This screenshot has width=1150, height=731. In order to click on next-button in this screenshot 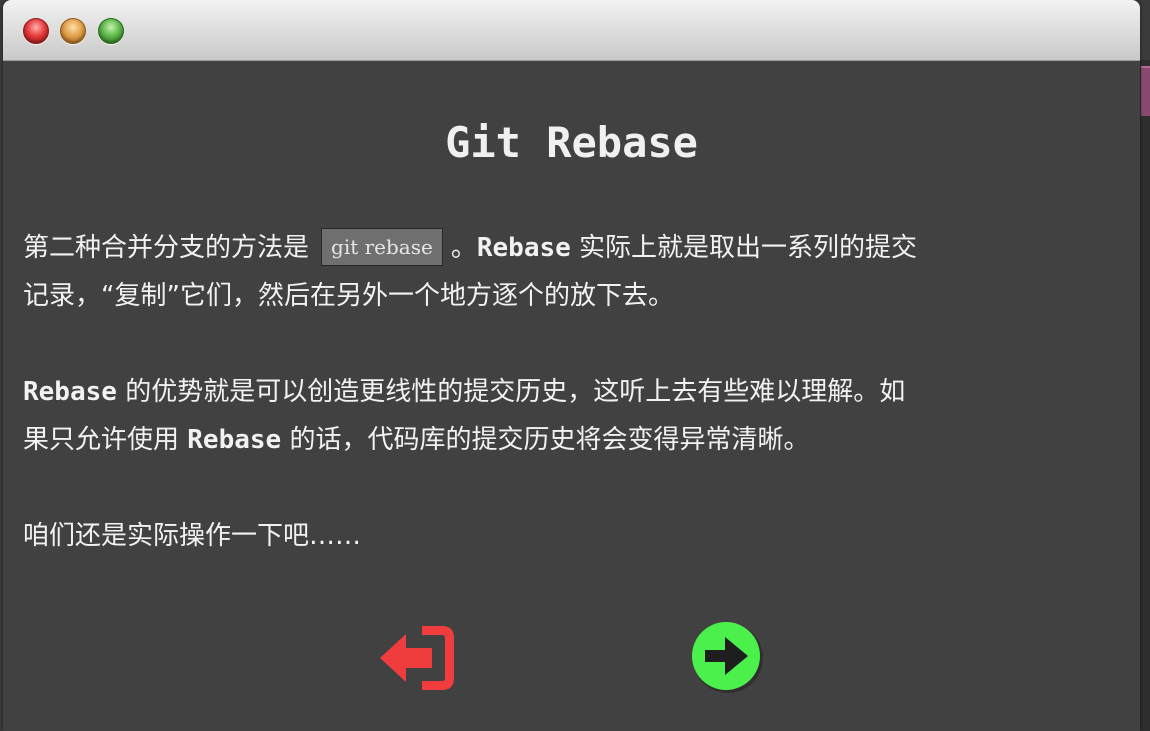, I will do `click(728, 658)`.